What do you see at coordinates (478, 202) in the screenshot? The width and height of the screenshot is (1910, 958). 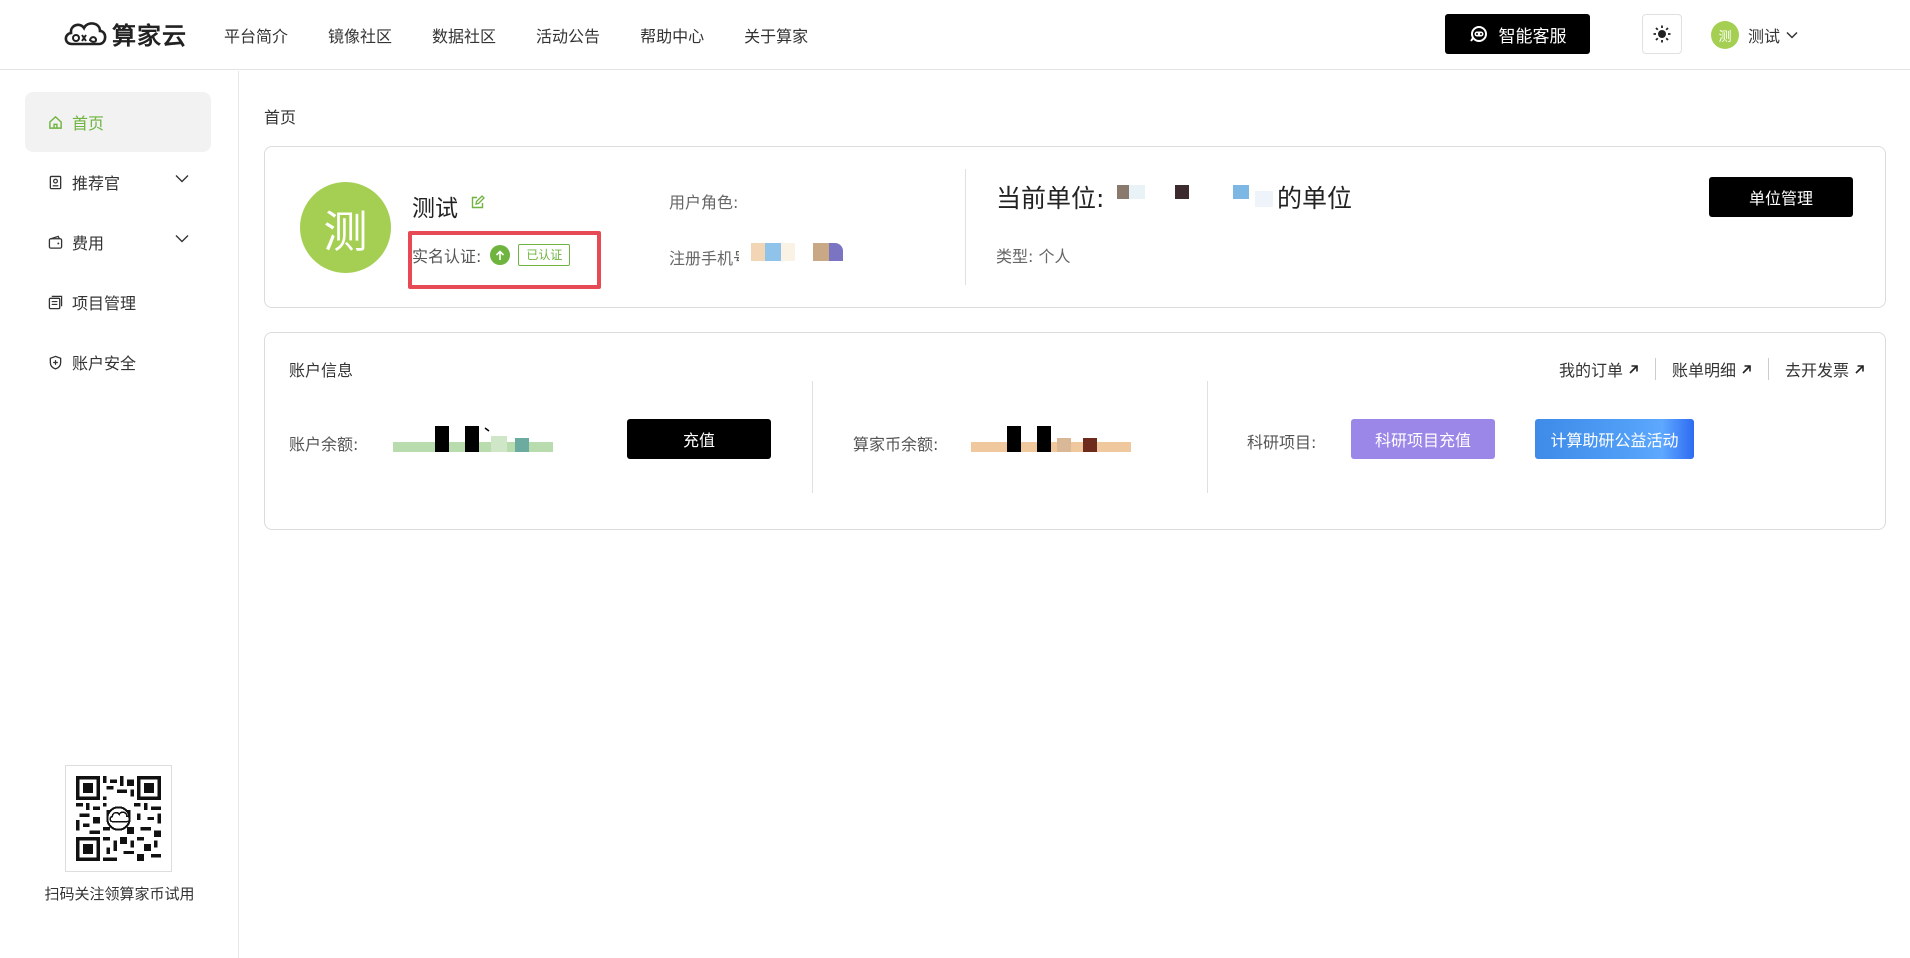 I see `edit-icon` at bounding box center [478, 202].